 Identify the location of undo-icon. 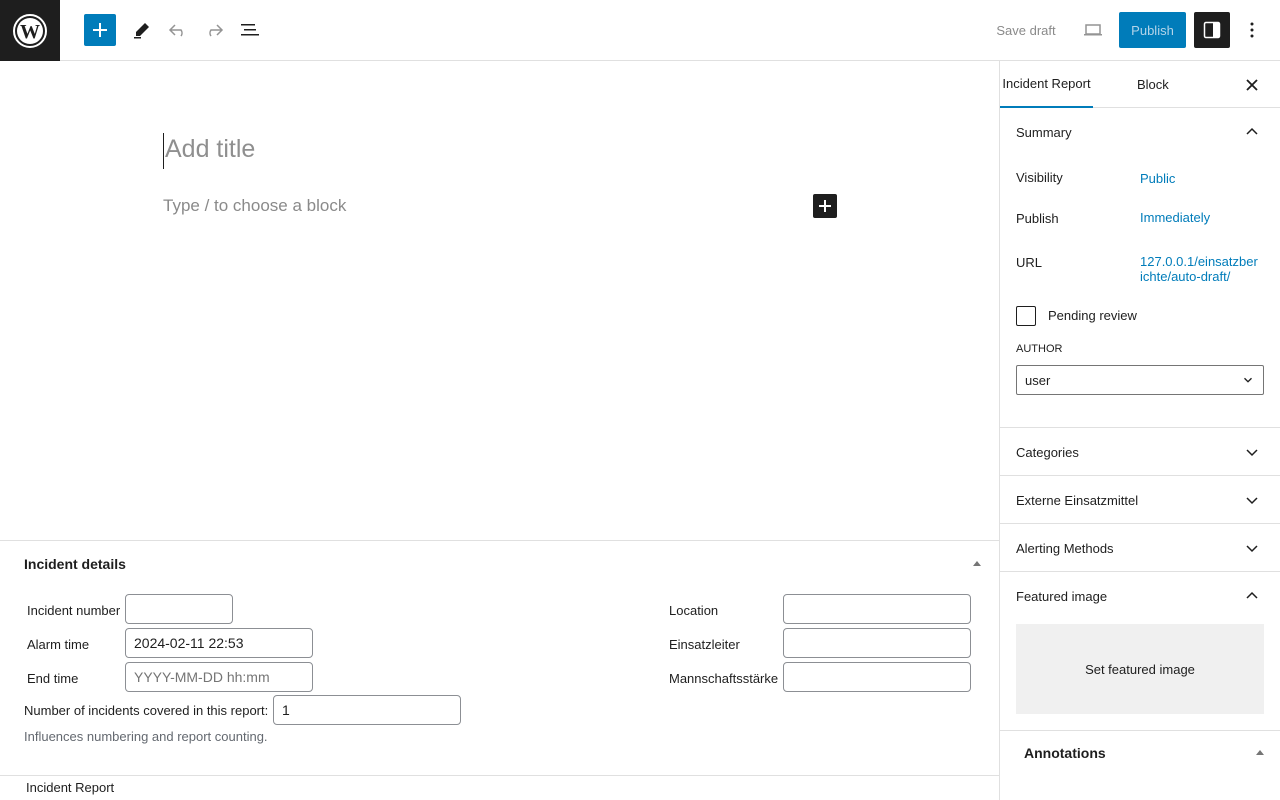
(175, 30).